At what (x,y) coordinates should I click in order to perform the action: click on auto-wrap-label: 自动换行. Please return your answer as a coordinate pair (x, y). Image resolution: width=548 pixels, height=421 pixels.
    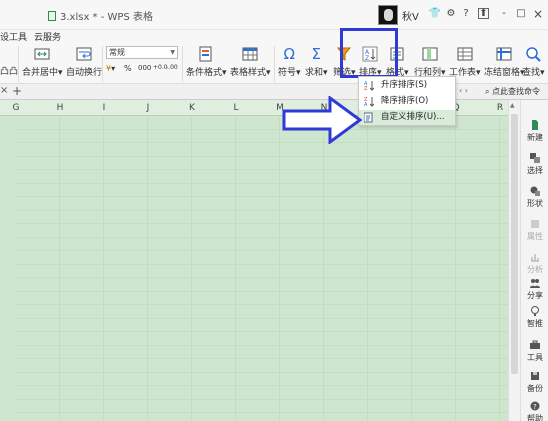
    Looking at the image, I should click on (84, 73).